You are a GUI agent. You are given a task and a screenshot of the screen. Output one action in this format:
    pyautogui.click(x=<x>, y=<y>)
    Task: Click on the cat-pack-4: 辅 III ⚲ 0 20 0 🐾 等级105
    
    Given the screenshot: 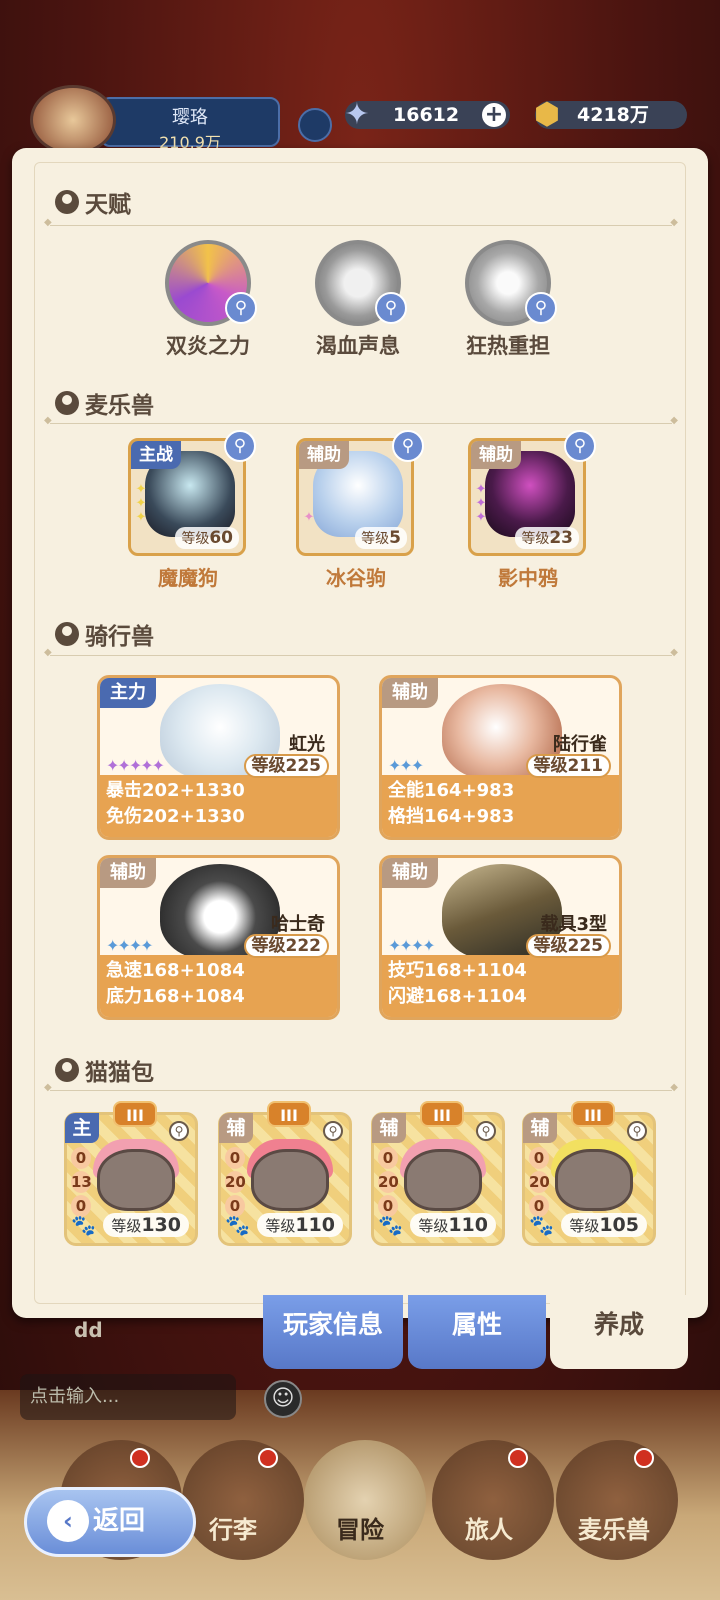 What is the action you would take?
    pyautogui.click(x=589, y=1173)
    